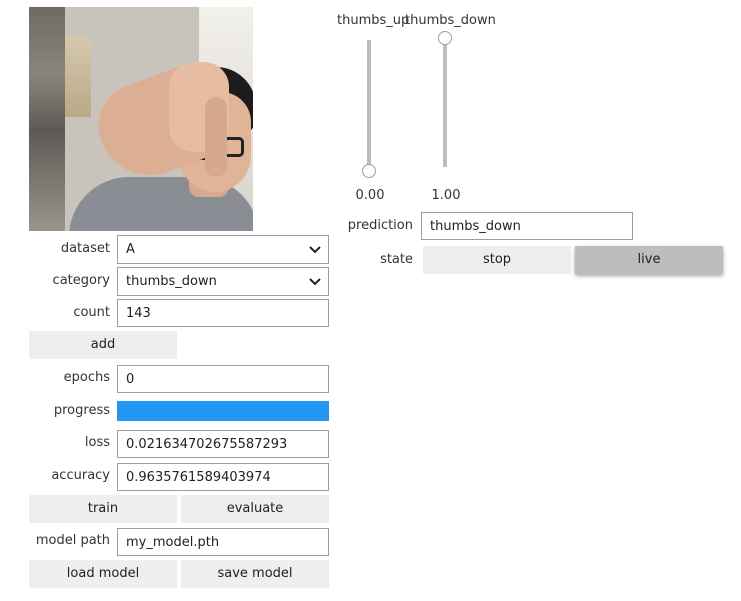 The image size is (741, 601). Describe the element at coordinates (223, 542) in the screenshot. I see `model-path-field: my_model.pth` at that location.